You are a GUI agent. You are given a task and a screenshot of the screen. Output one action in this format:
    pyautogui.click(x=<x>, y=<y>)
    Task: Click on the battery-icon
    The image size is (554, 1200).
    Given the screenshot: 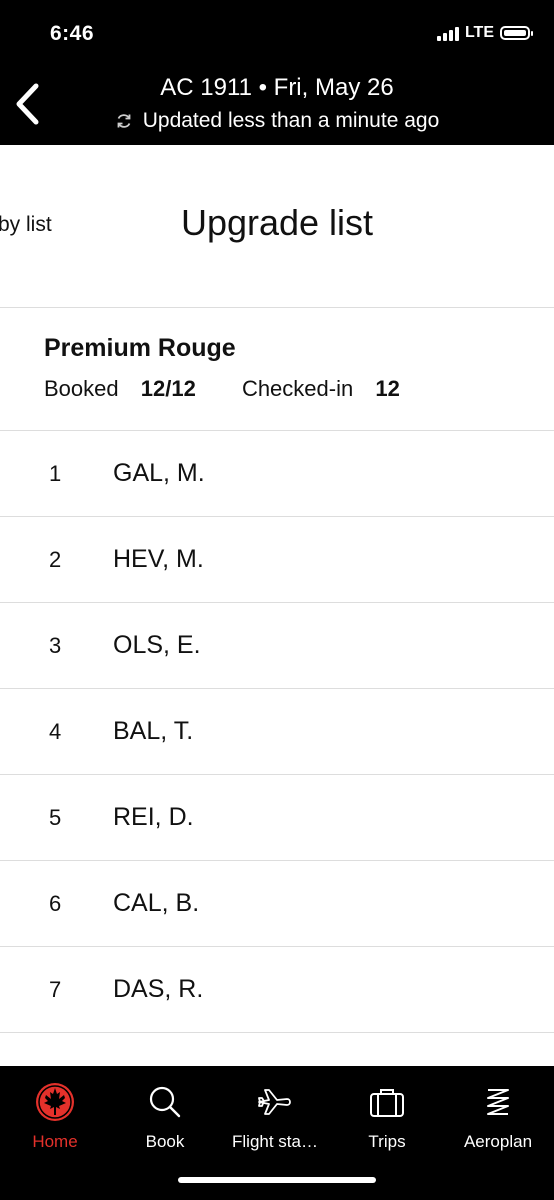 What is the action you would take?
    pyautogui.click(x=516, y=33)
    